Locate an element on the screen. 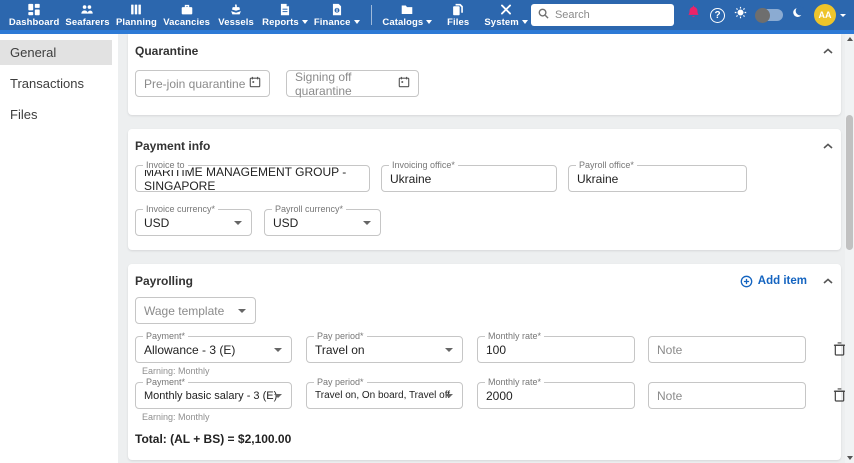 The image size is (854, 463). nav-label: Planning is located at coordinates (136, 22).